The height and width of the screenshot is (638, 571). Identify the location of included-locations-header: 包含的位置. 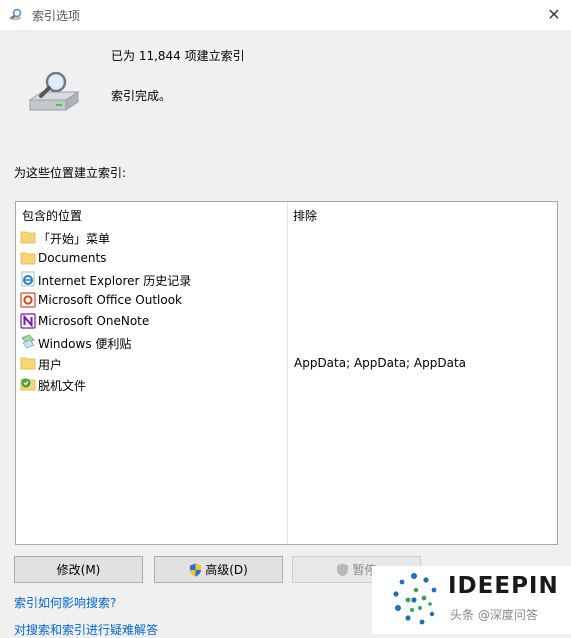
(52, 216).